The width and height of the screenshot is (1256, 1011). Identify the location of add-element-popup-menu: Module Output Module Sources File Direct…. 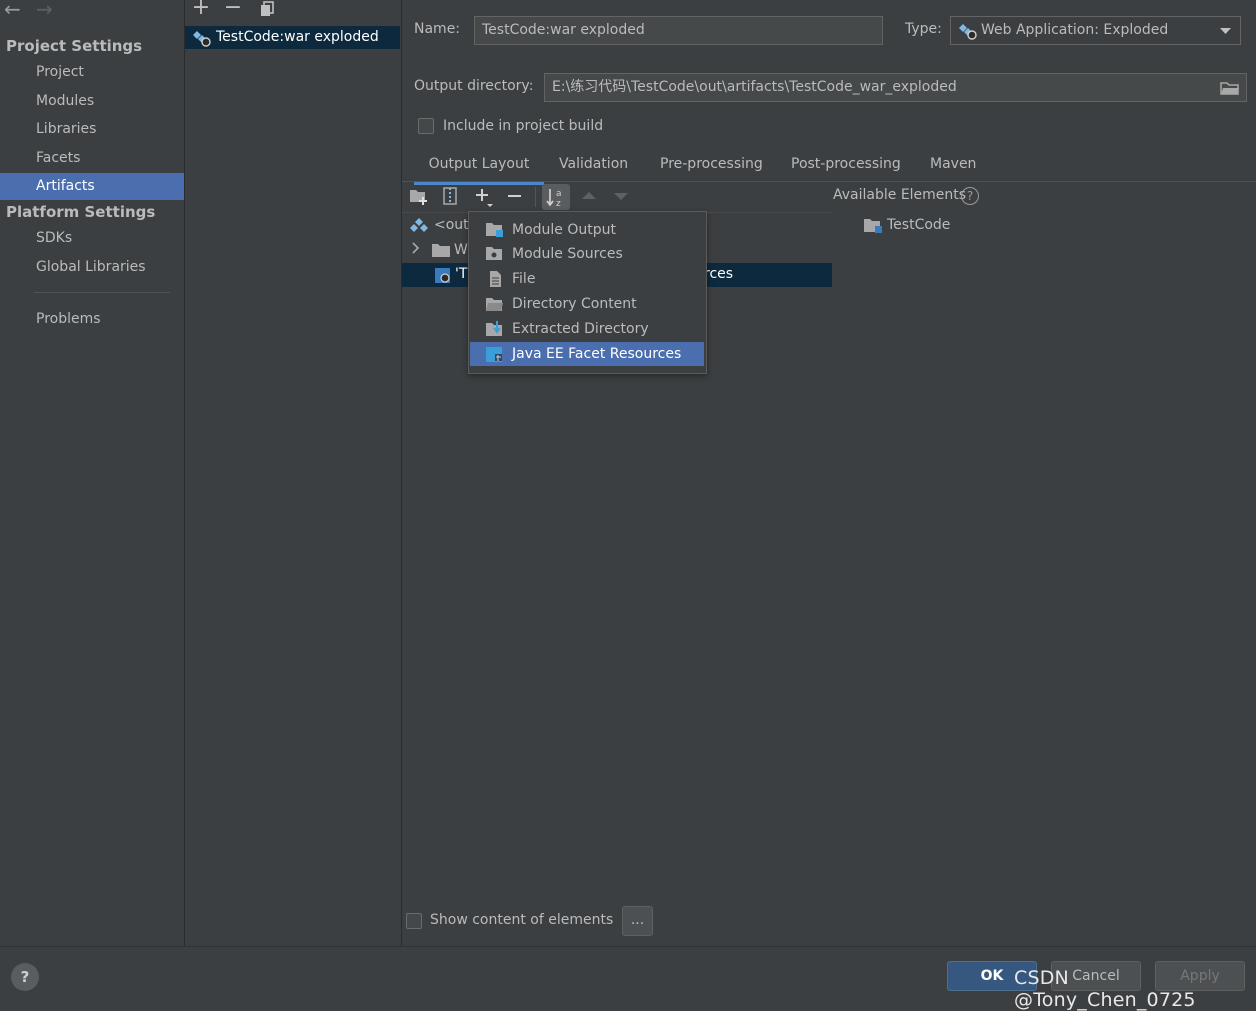
(587, 292).